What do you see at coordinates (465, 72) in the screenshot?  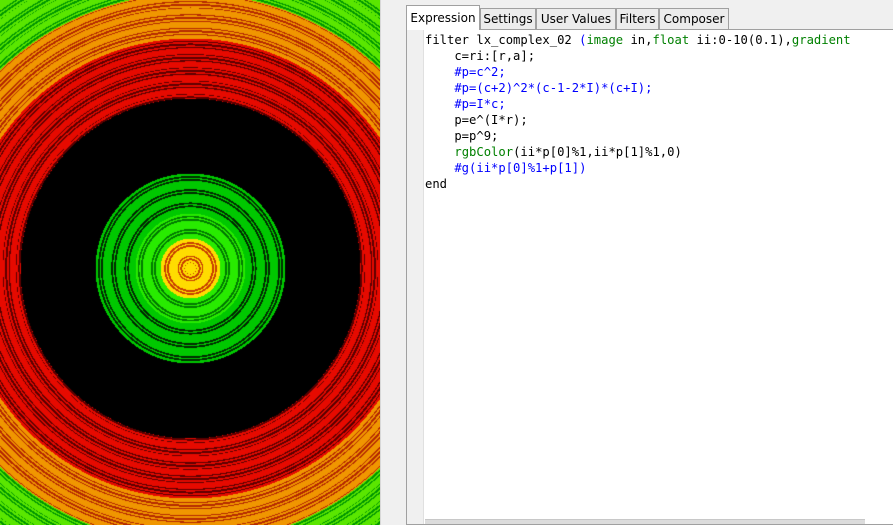 I see `code-token: #p=c^2;` at bounding box center [465, 72].